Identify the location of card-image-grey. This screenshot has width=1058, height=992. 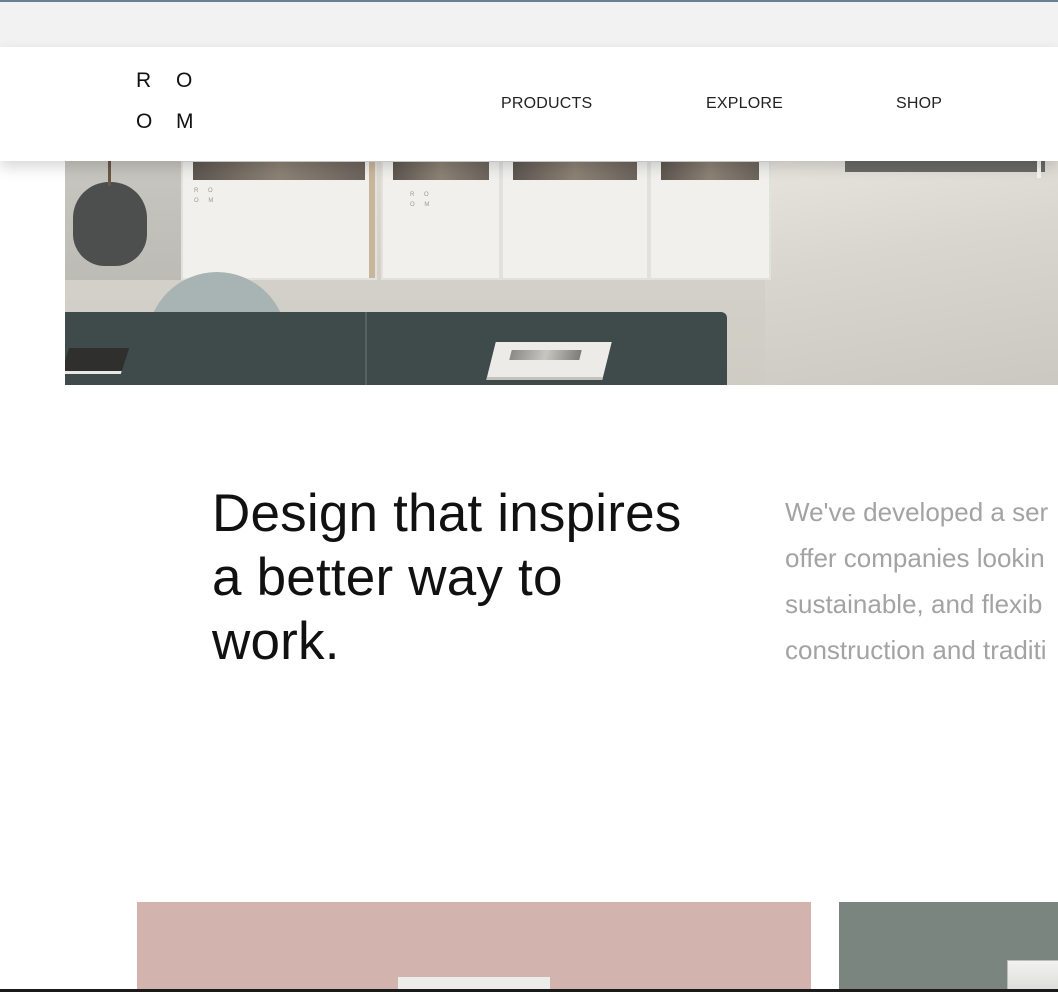
(1032, 976).